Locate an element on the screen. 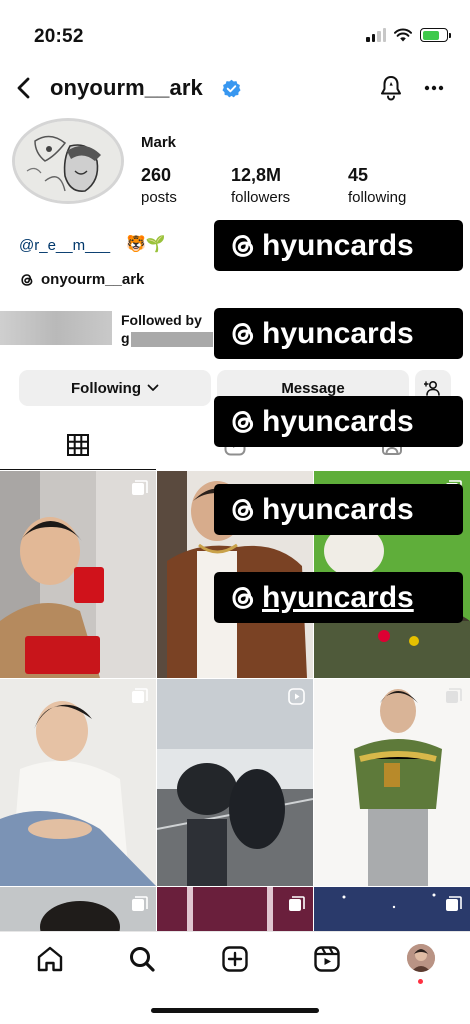  threads-link: onyourm__ark is located at coordinates (81, 279).